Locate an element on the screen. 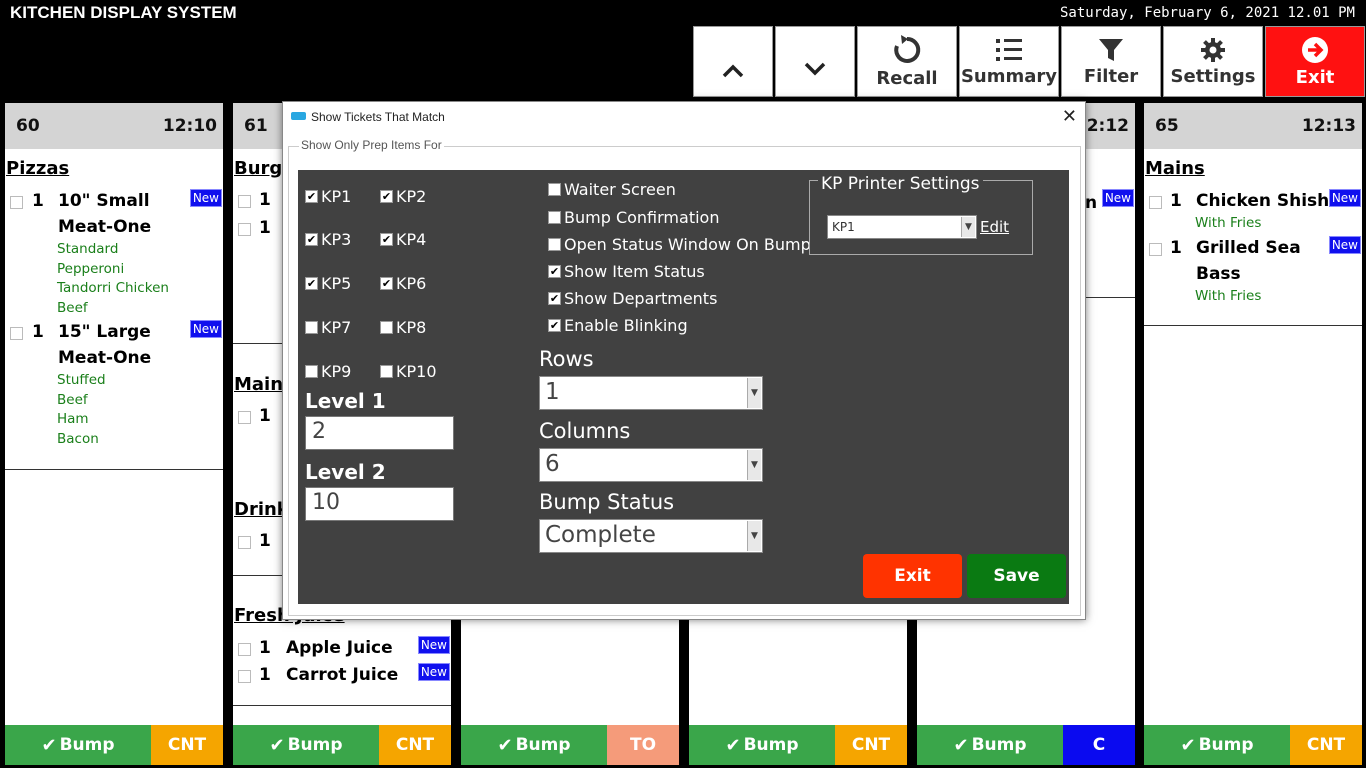 The image size is (1366, 768). show-item-status-checkbox: ✔ Show Item Status is located at coordinates (626, 271).